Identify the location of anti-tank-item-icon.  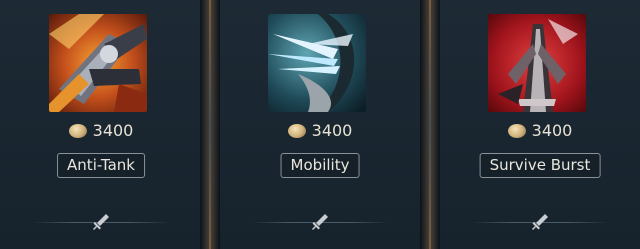
(98, 63).